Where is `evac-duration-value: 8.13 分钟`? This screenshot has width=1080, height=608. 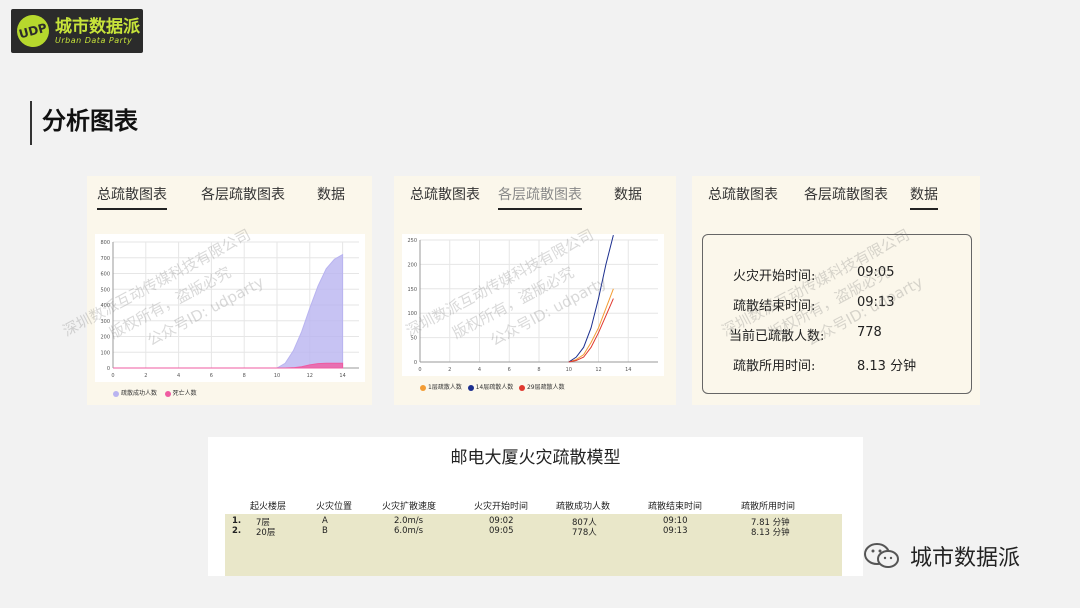
evac-duration-value: 8.13 分钟 is located at coordinates (887, 366).